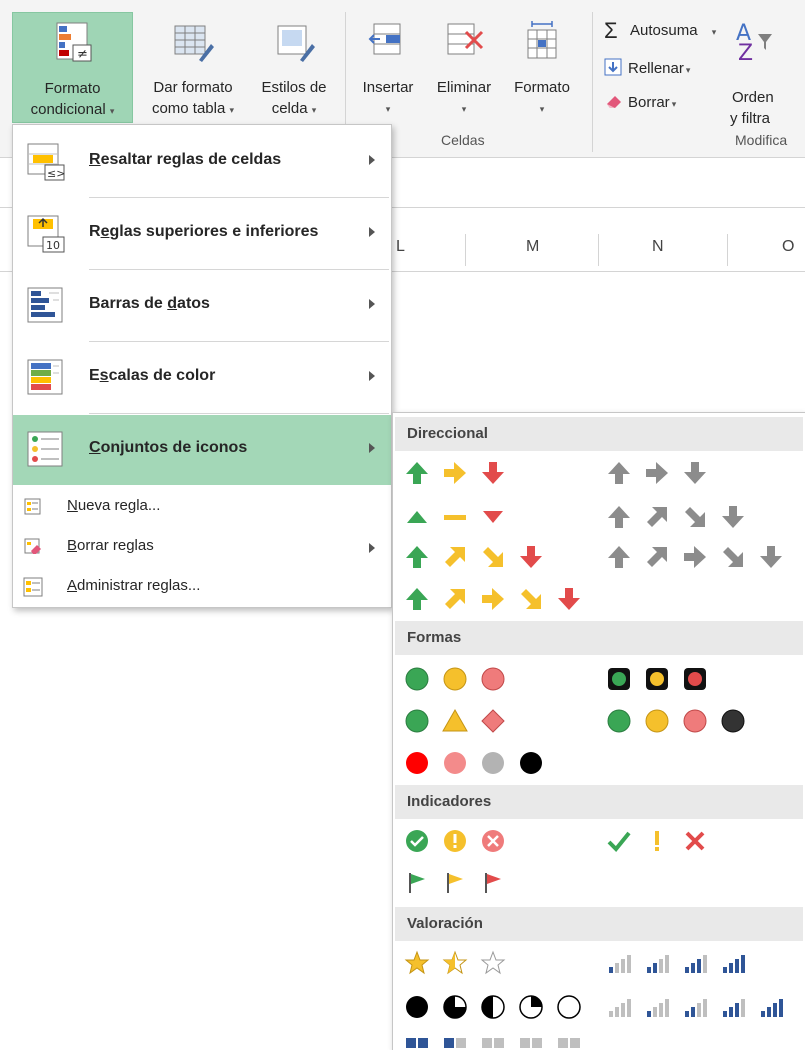 The height and width of the screenshot is (1050, 805). Describe the element at coordinates (656, 68) in the screenshot. I see `fill-label: Rellenar` at that location.